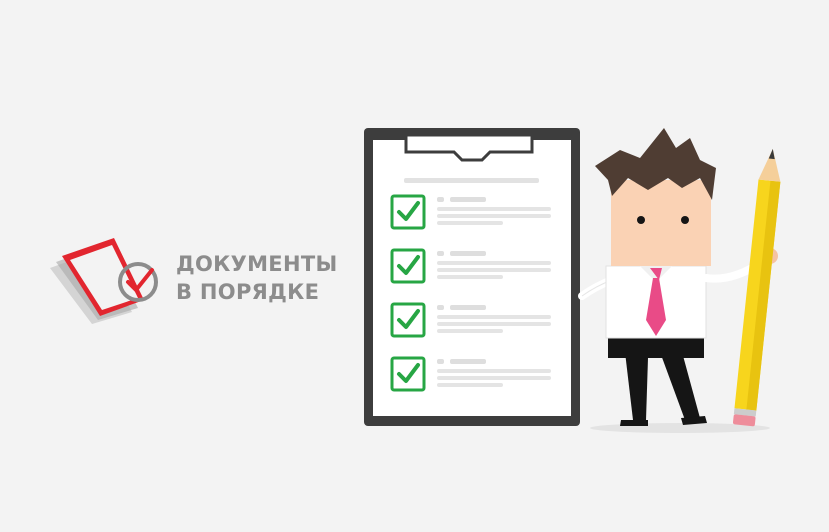 Image resolution: width=829 pixels, height=532 pixels. Describe the element at coordinates (257, 278) in the screenshot. I see `brand-name: ДОКУМЕНТЫ В ПОРЯДКЕ` at that location.